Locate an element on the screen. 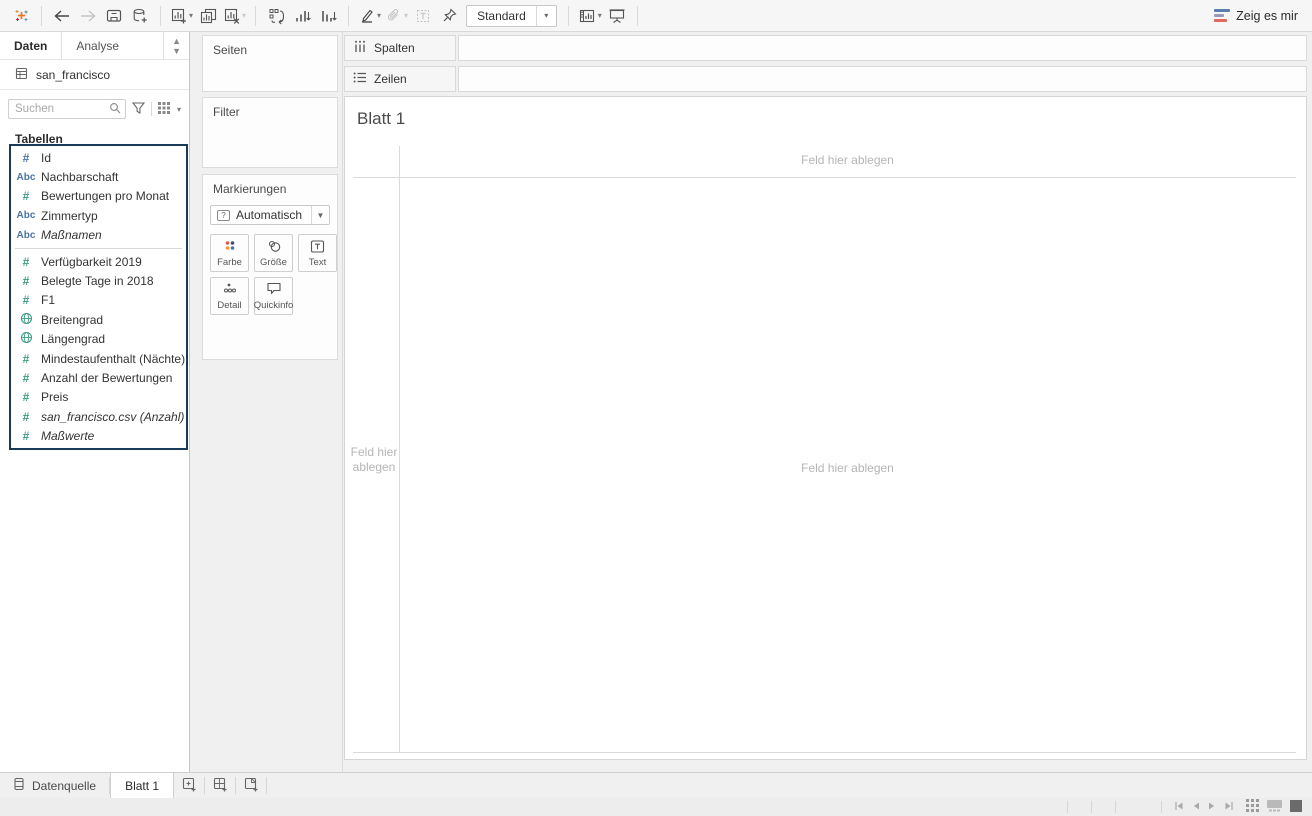  filmstrip-view-icon is located at coordinates (1274, 807).